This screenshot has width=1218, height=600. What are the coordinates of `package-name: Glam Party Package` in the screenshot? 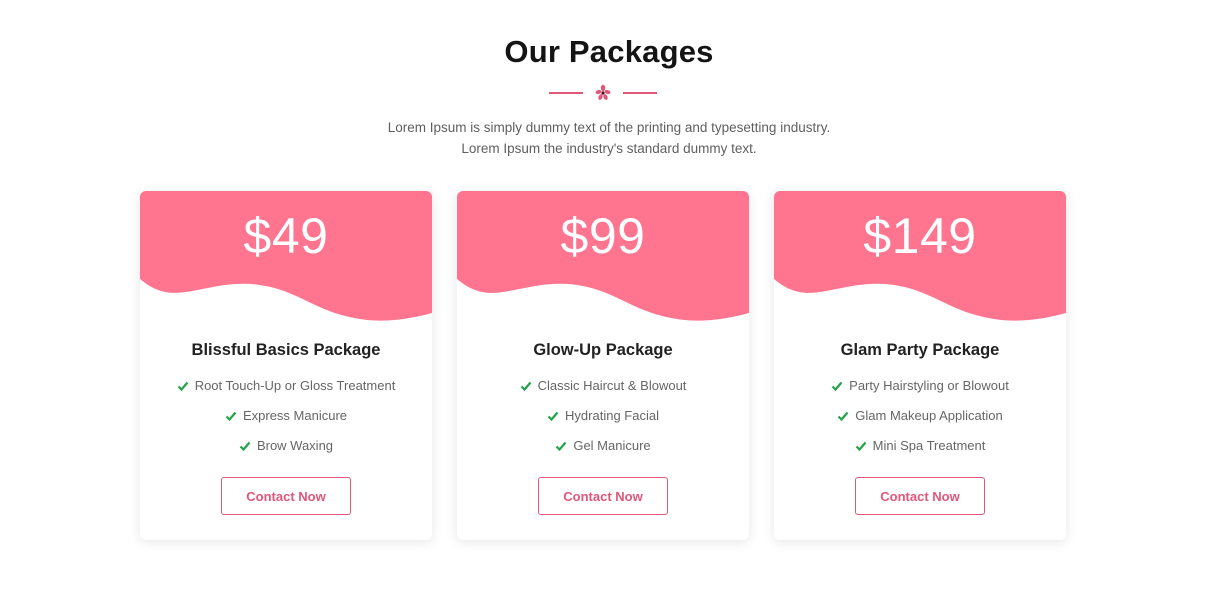 It's located at (920, 350).